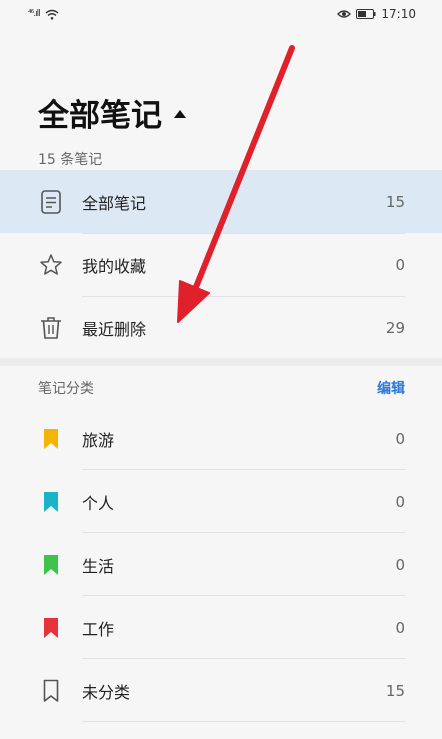 This screenshot has width=442, height=739. What do you see at coordinates (70, 160) in the screenshot?
I see `notes-count: 15 条笔记` at bounding box center [70, 160].